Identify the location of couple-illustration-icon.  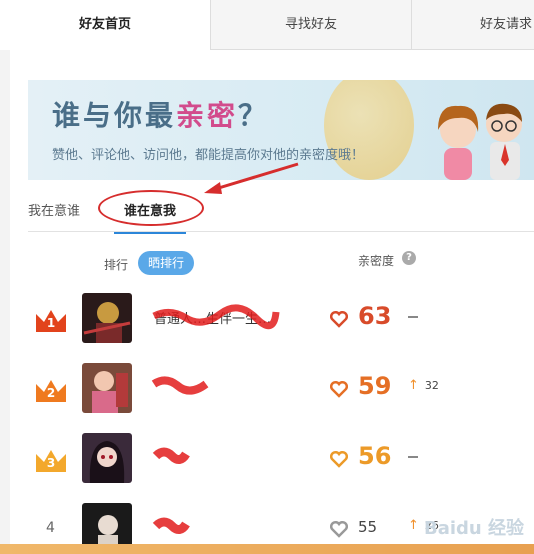
(480, 141).